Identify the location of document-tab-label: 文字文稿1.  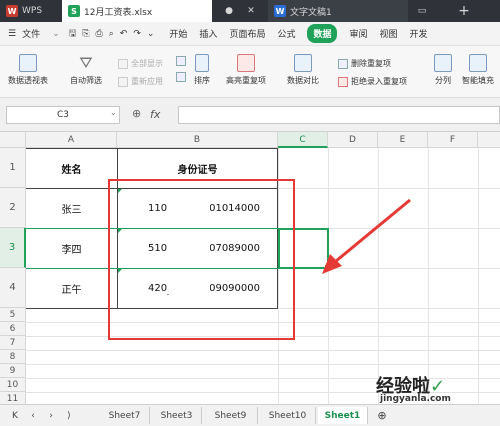
(311, 12).